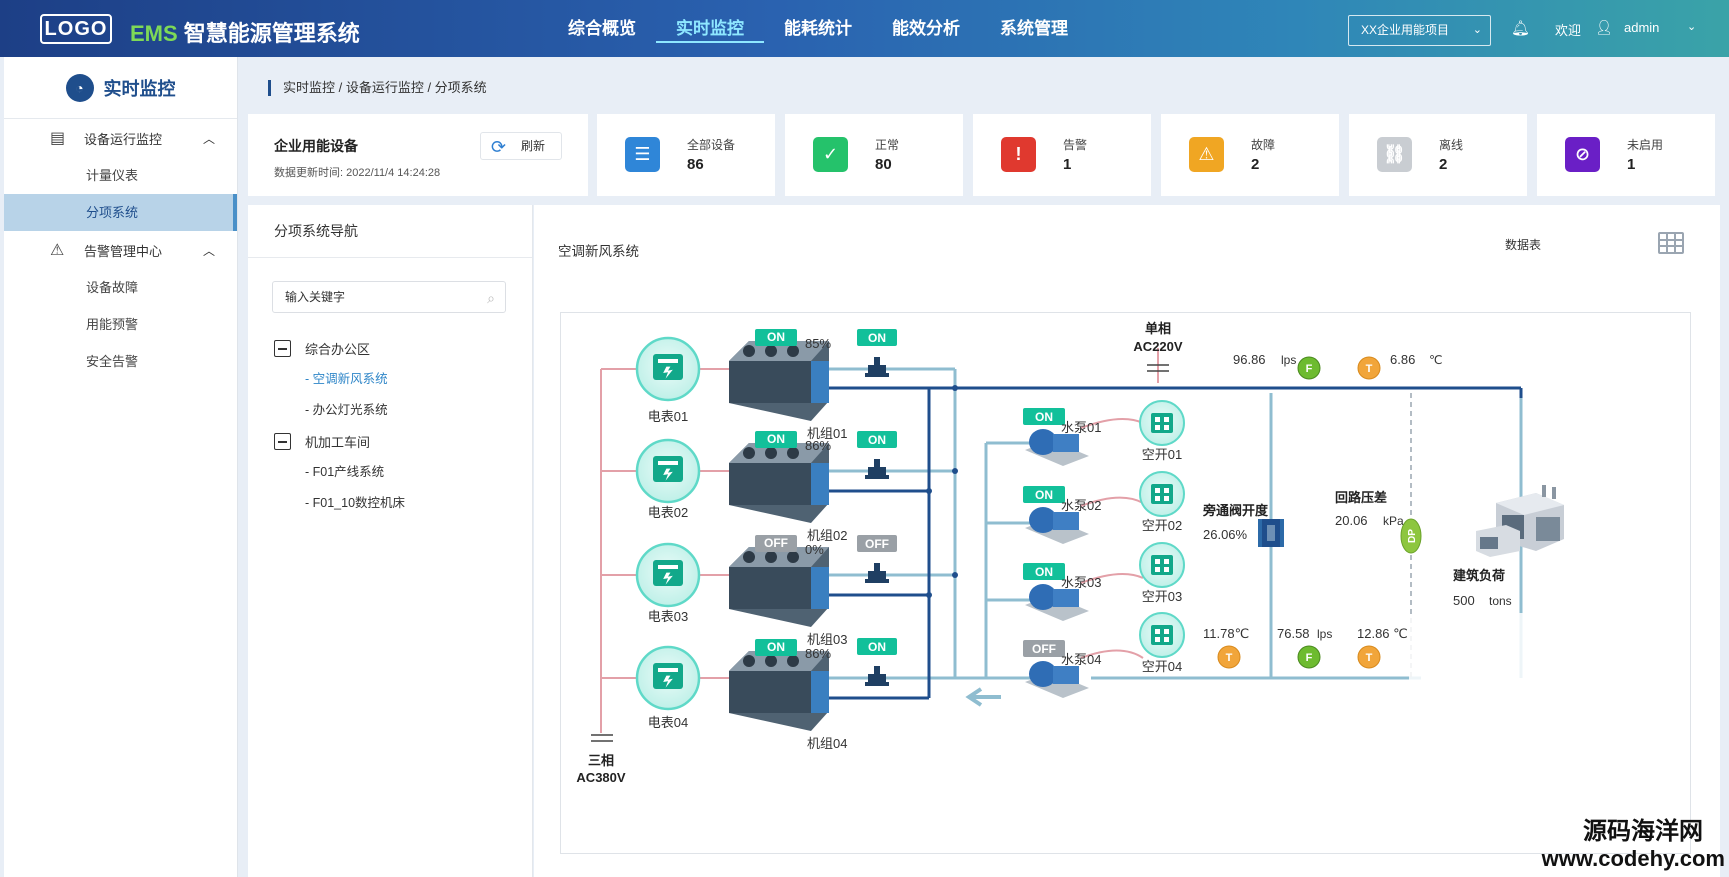 The image size is (1729, 877). I want to click on meter-01: 电表01, so click(668, 380).